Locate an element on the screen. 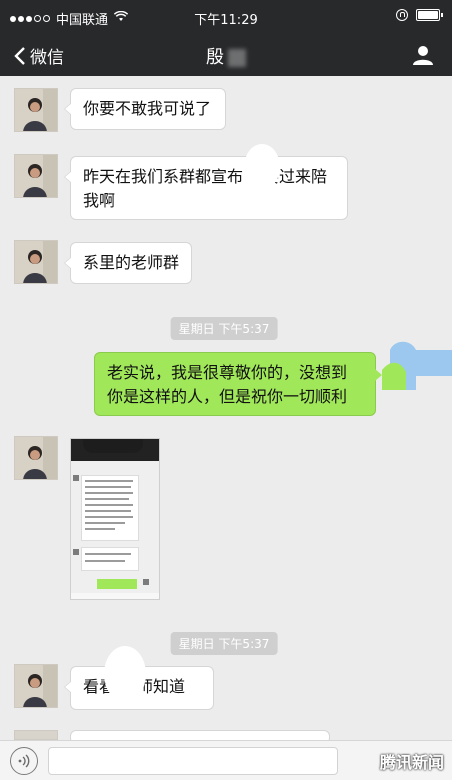 Image resolution: width=452 pixels, height=780 pixels. message-input is located at coordinates (193, 761).